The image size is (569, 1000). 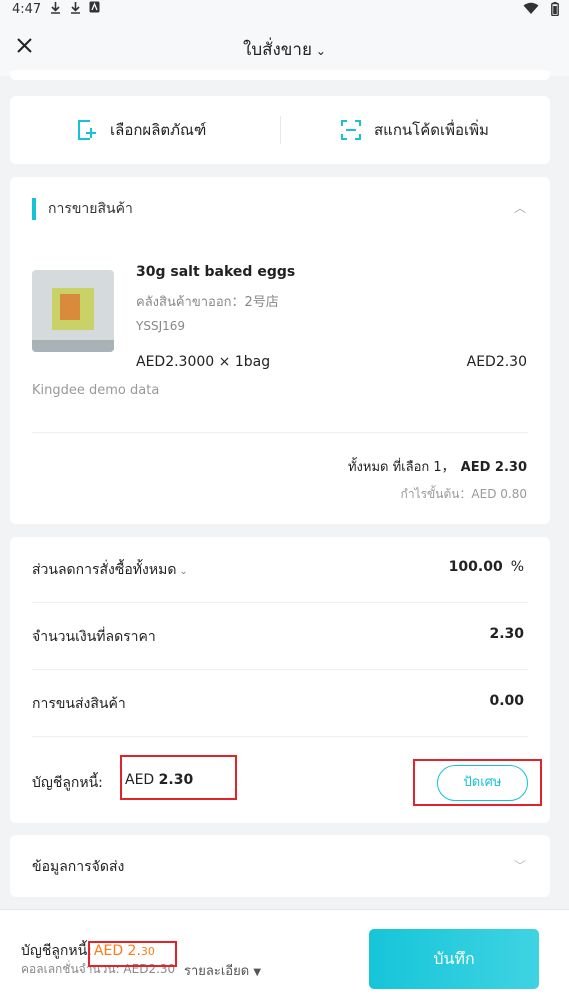 I want to click on status-bar: 4:47, so click(x=284, y=11).